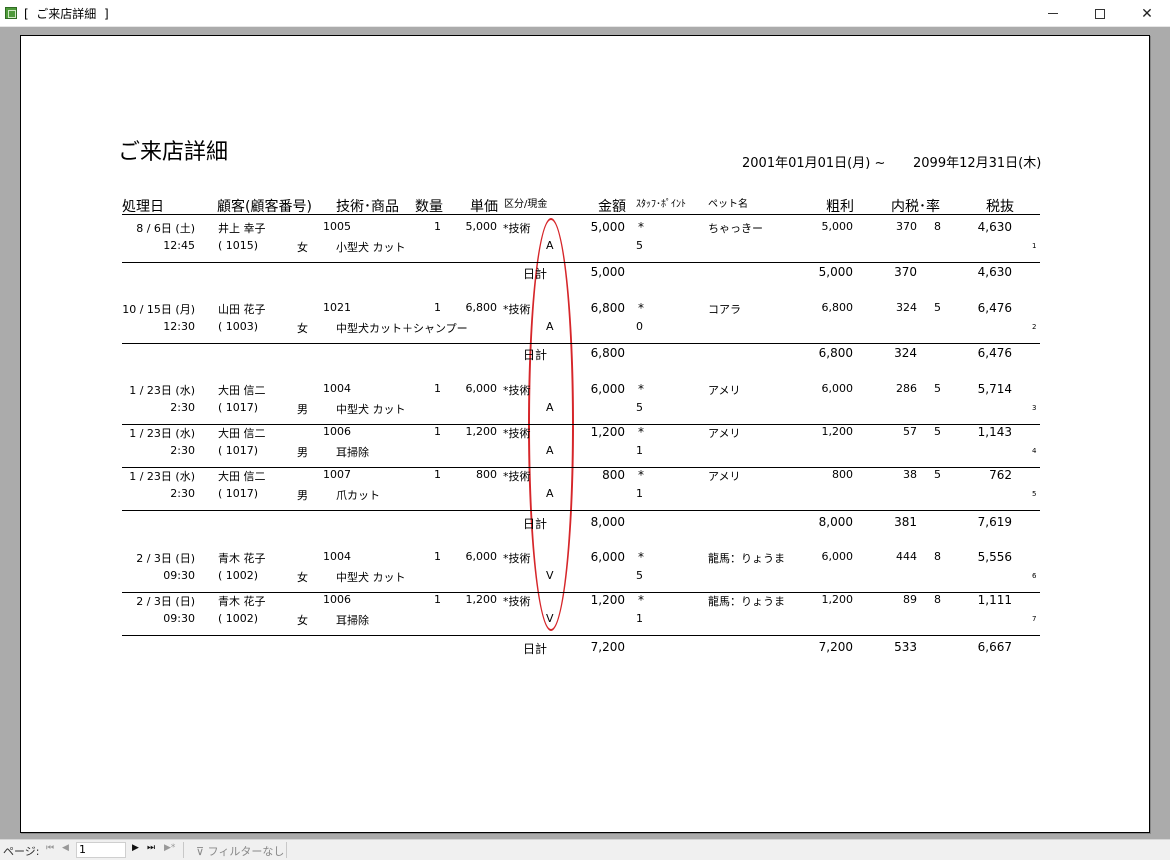 The width and height of the screenshot is (1170, 860). What do you see at coordinates (65, 848) in the screenshot?
I see `prev-page-icon: ◀` at bounding box center [65, 848].